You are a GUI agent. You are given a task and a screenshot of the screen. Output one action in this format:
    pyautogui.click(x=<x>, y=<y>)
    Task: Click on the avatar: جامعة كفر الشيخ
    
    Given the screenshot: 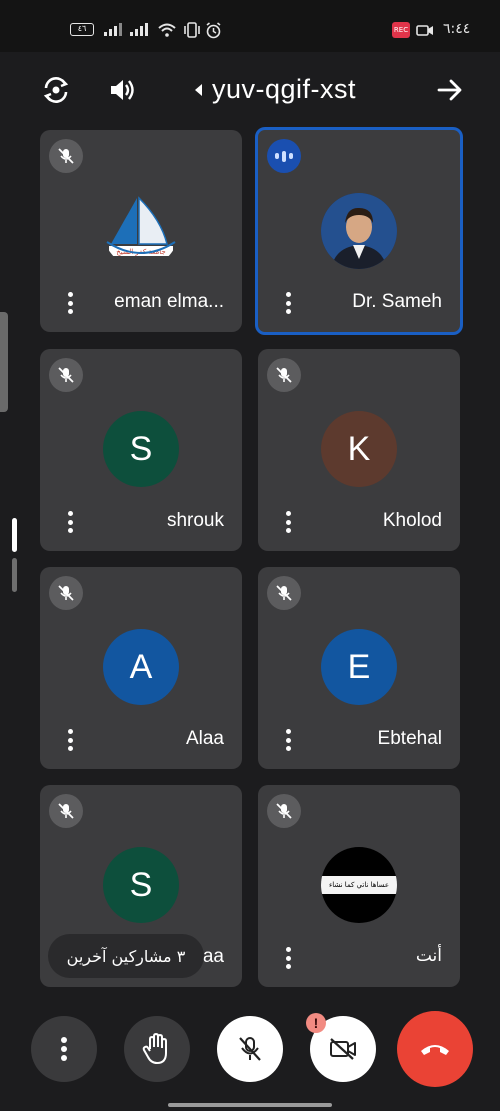 What is the action you would take?
    pyautogui.click(x=141, y=230)
    